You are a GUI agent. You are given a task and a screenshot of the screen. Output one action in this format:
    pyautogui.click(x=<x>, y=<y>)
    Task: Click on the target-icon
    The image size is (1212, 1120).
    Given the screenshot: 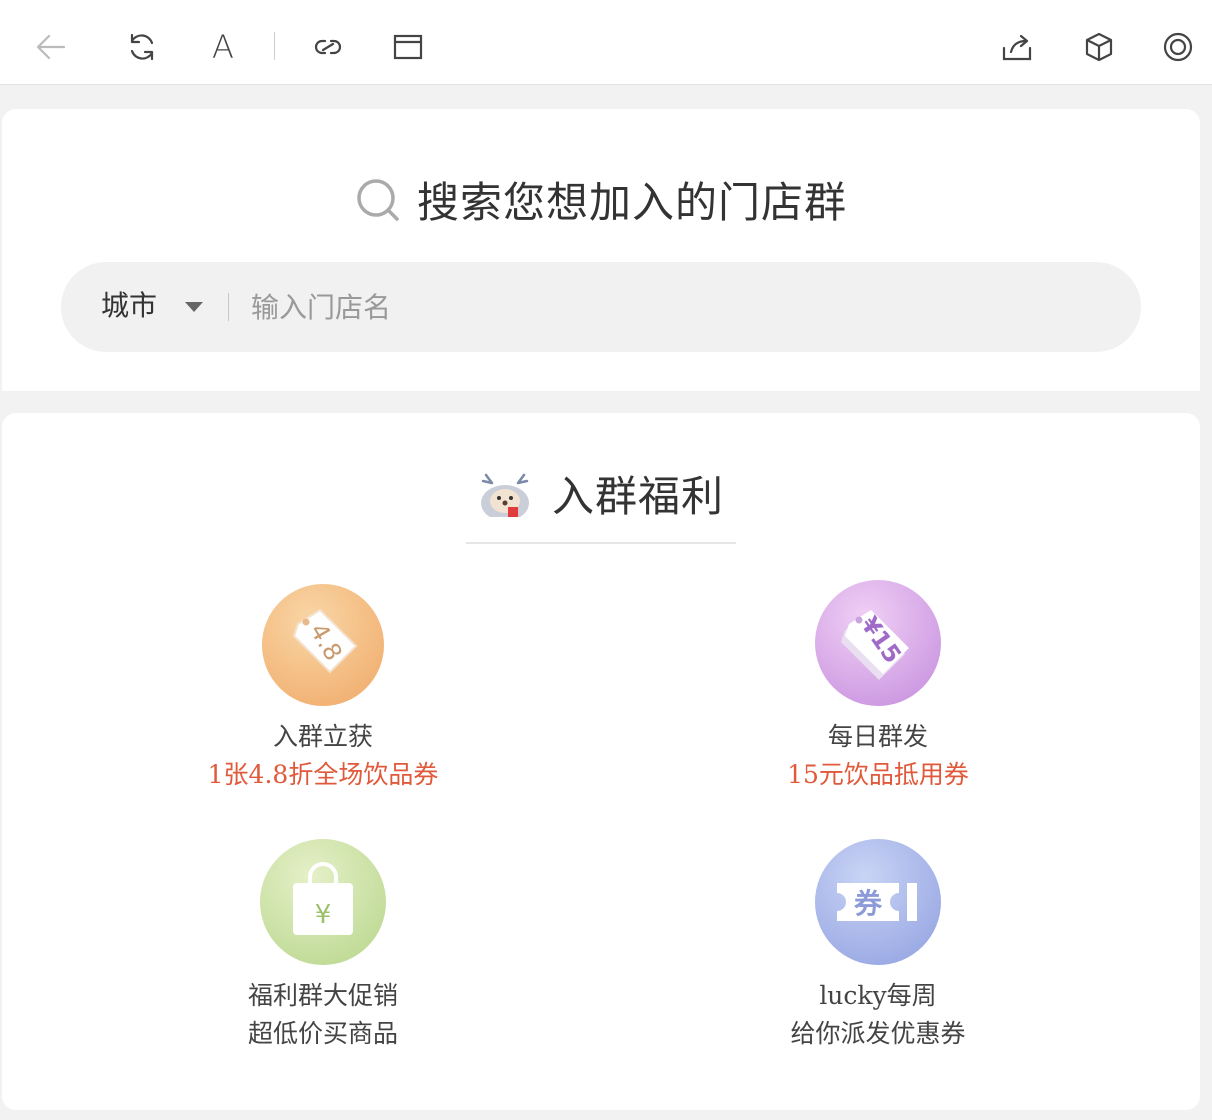 What is the action you would take?
    pyautogui.click(x=1178, y=47)
    